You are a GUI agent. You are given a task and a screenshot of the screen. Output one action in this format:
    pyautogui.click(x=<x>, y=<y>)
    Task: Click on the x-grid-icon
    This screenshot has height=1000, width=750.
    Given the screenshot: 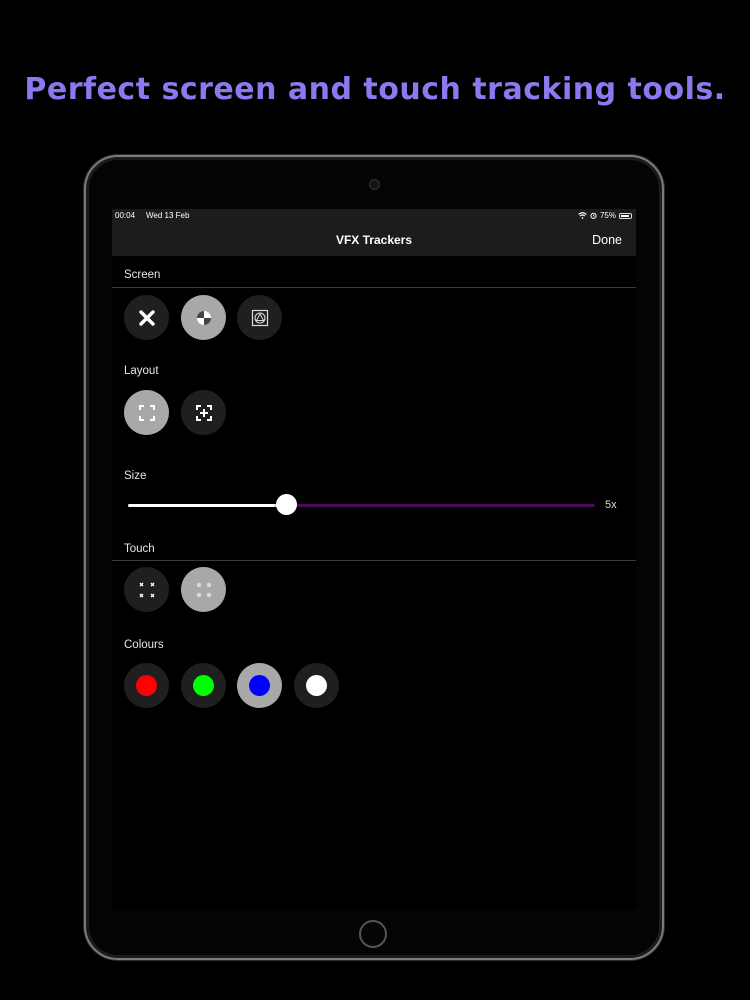 What is the action you would take?
    pyautogui.click(x=146, y=589)
    